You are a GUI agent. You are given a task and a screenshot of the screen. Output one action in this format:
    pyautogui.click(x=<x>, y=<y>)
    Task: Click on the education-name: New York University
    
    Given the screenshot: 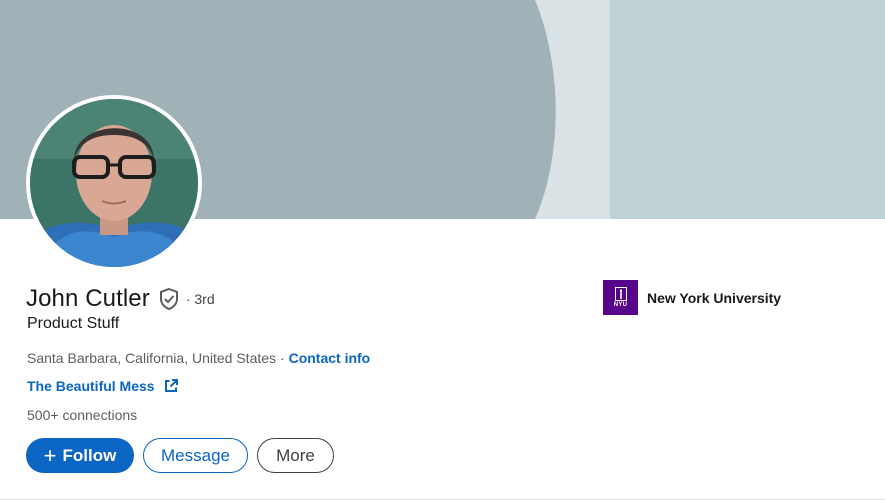 What is the action you would take?
    pyautogui.click(x=714, y=297)
    